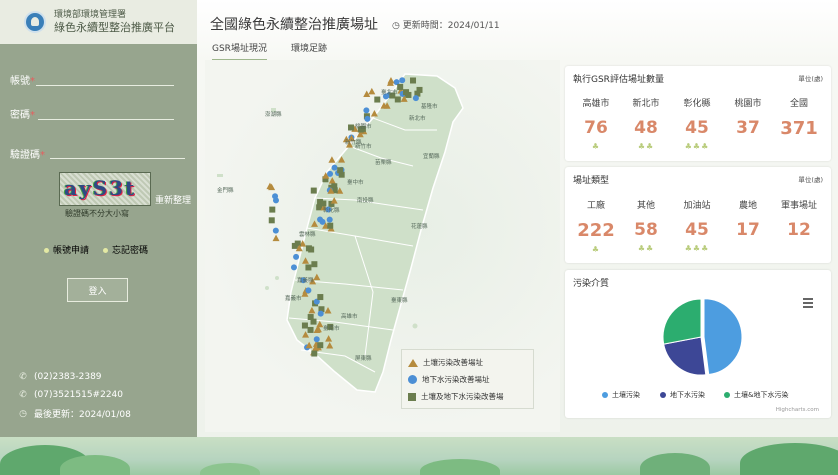  Describe the element at coordinates (105, 85) in the screenshot. I see `account-input` at that location.